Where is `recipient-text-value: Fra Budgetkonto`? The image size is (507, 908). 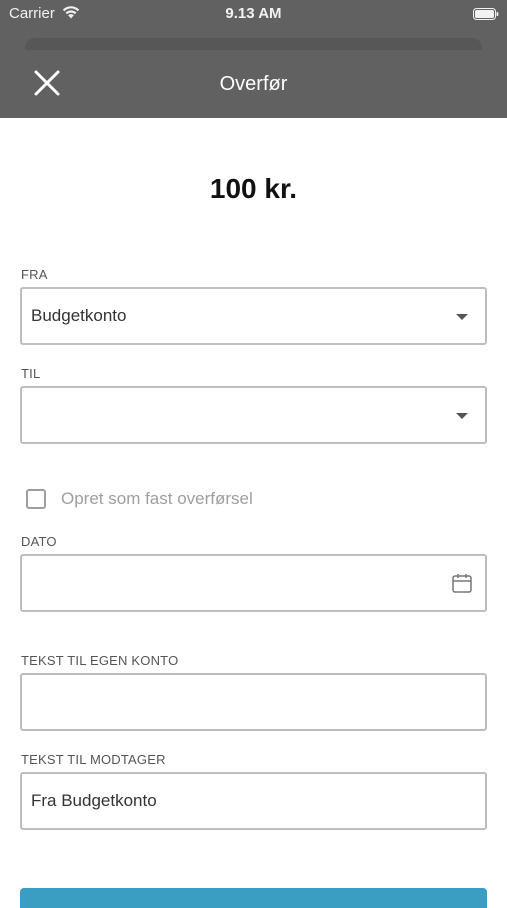
recipient-text-value: Fra Budgetkonto is located at coordinates (94, 800).